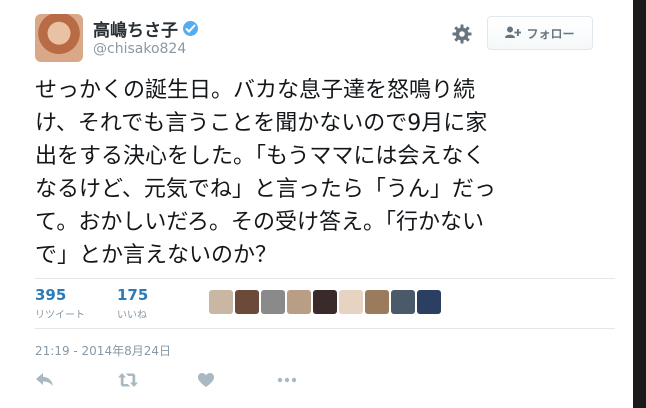 The width and height of the screenshot is (646, 408). I want to click on gear-icon, so click(462, 34).